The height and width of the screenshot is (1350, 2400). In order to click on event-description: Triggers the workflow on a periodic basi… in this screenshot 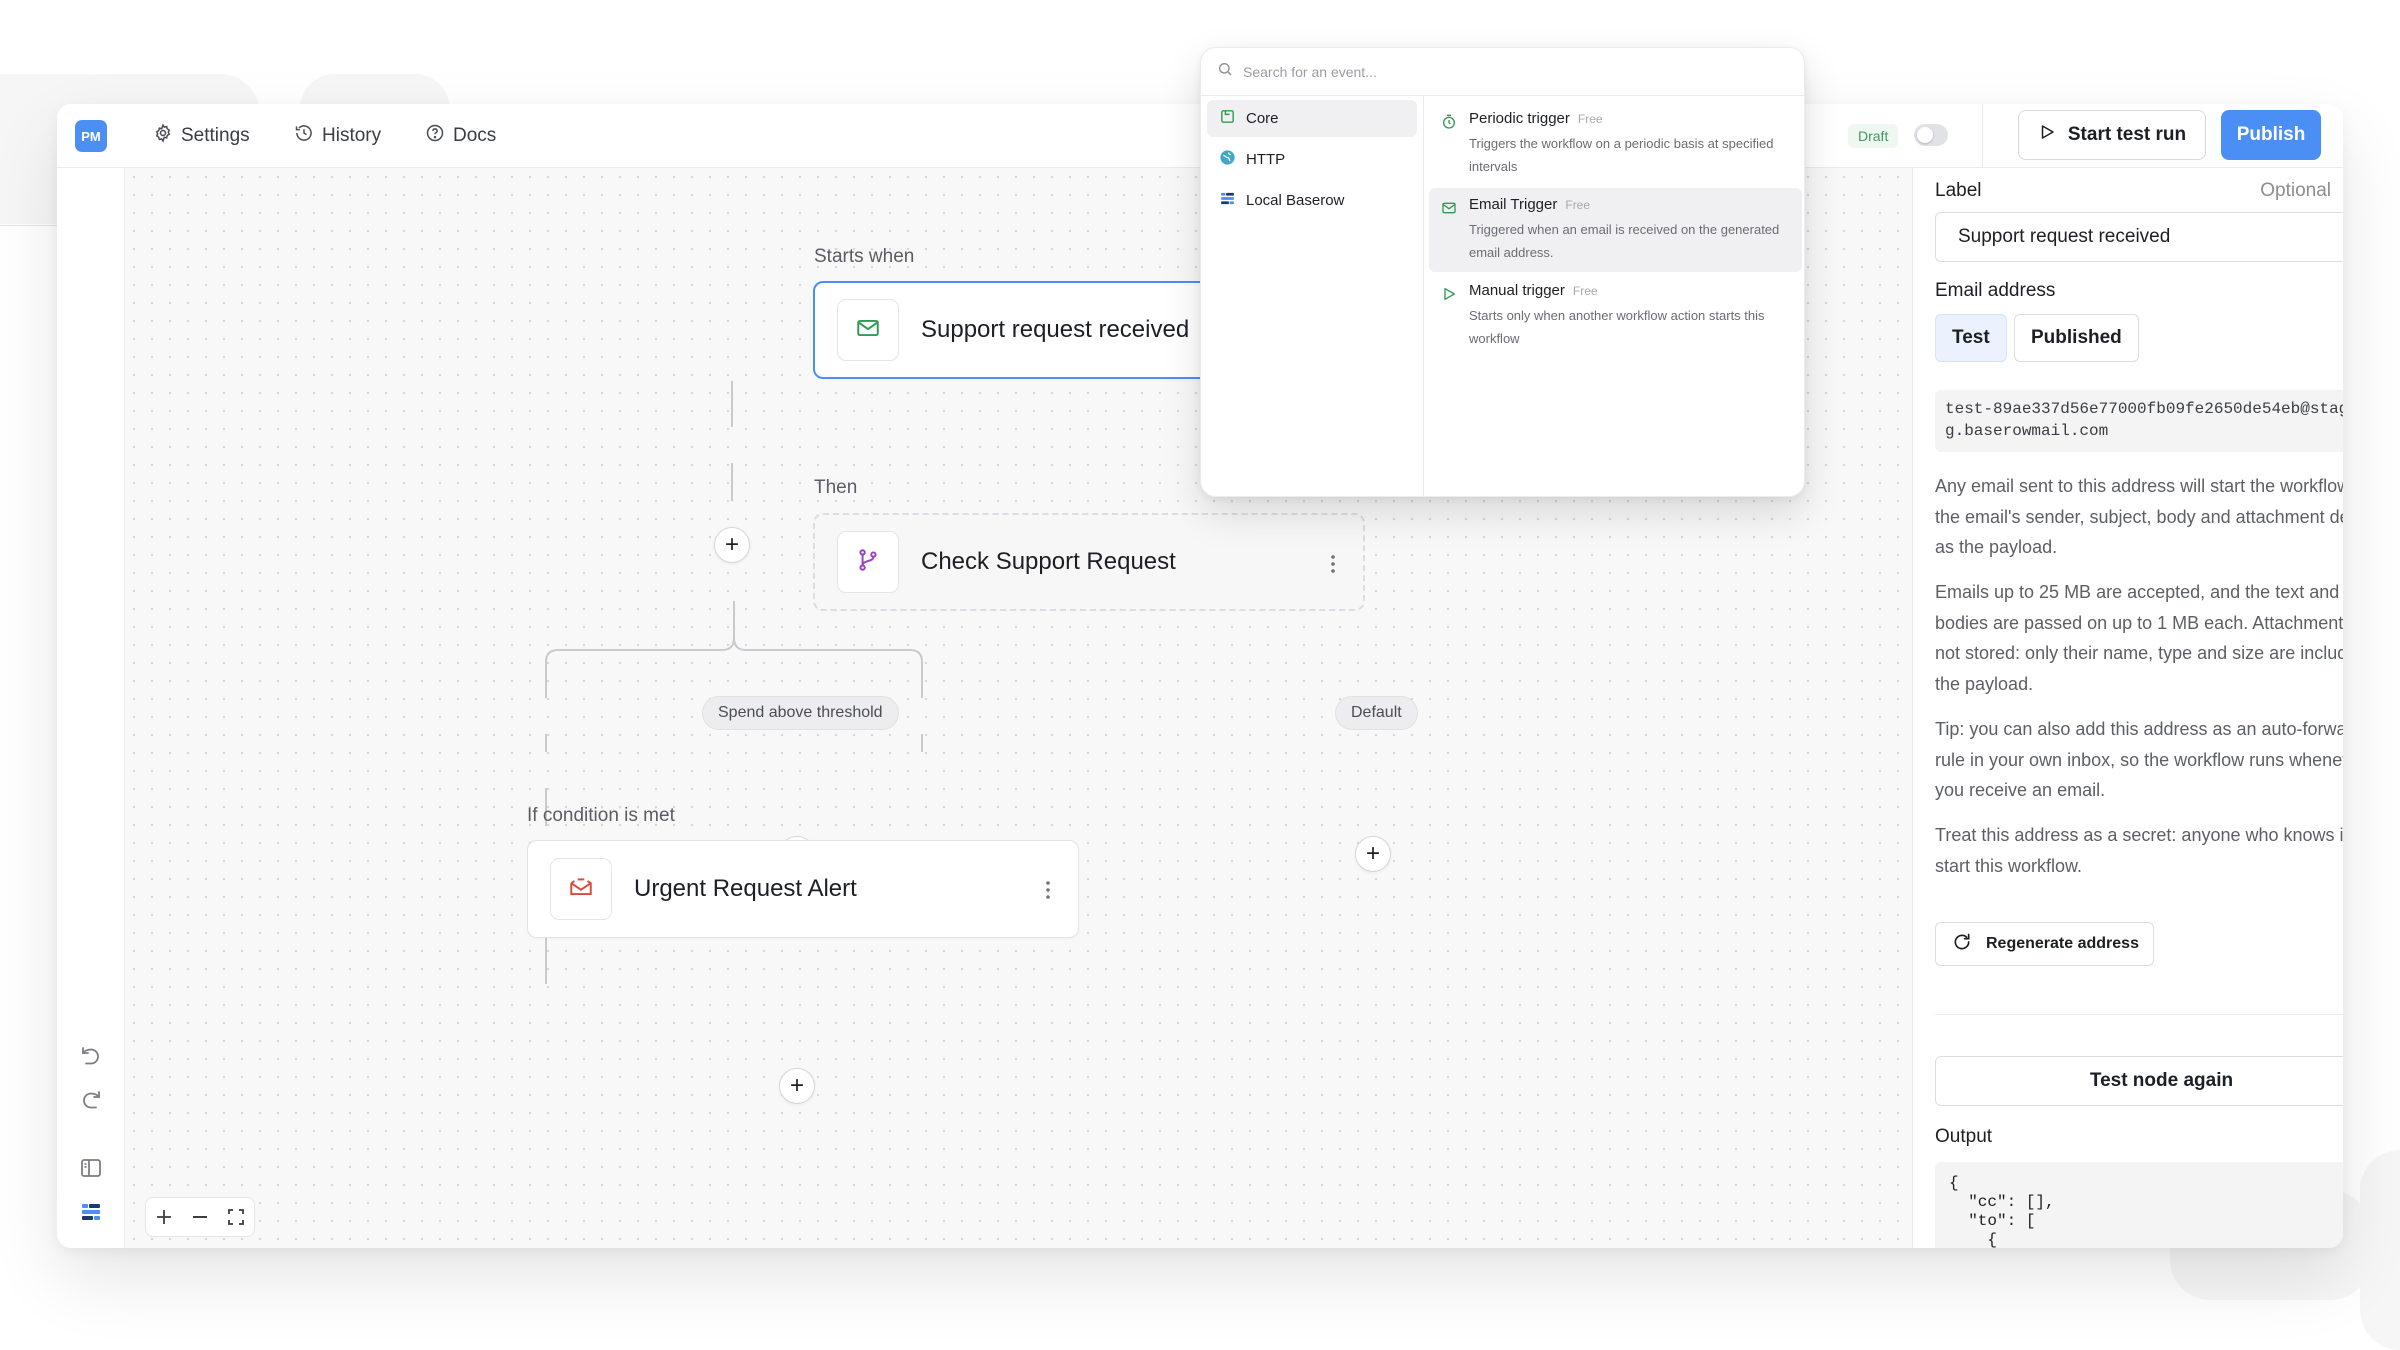, I will do `click(1621, 155)`.